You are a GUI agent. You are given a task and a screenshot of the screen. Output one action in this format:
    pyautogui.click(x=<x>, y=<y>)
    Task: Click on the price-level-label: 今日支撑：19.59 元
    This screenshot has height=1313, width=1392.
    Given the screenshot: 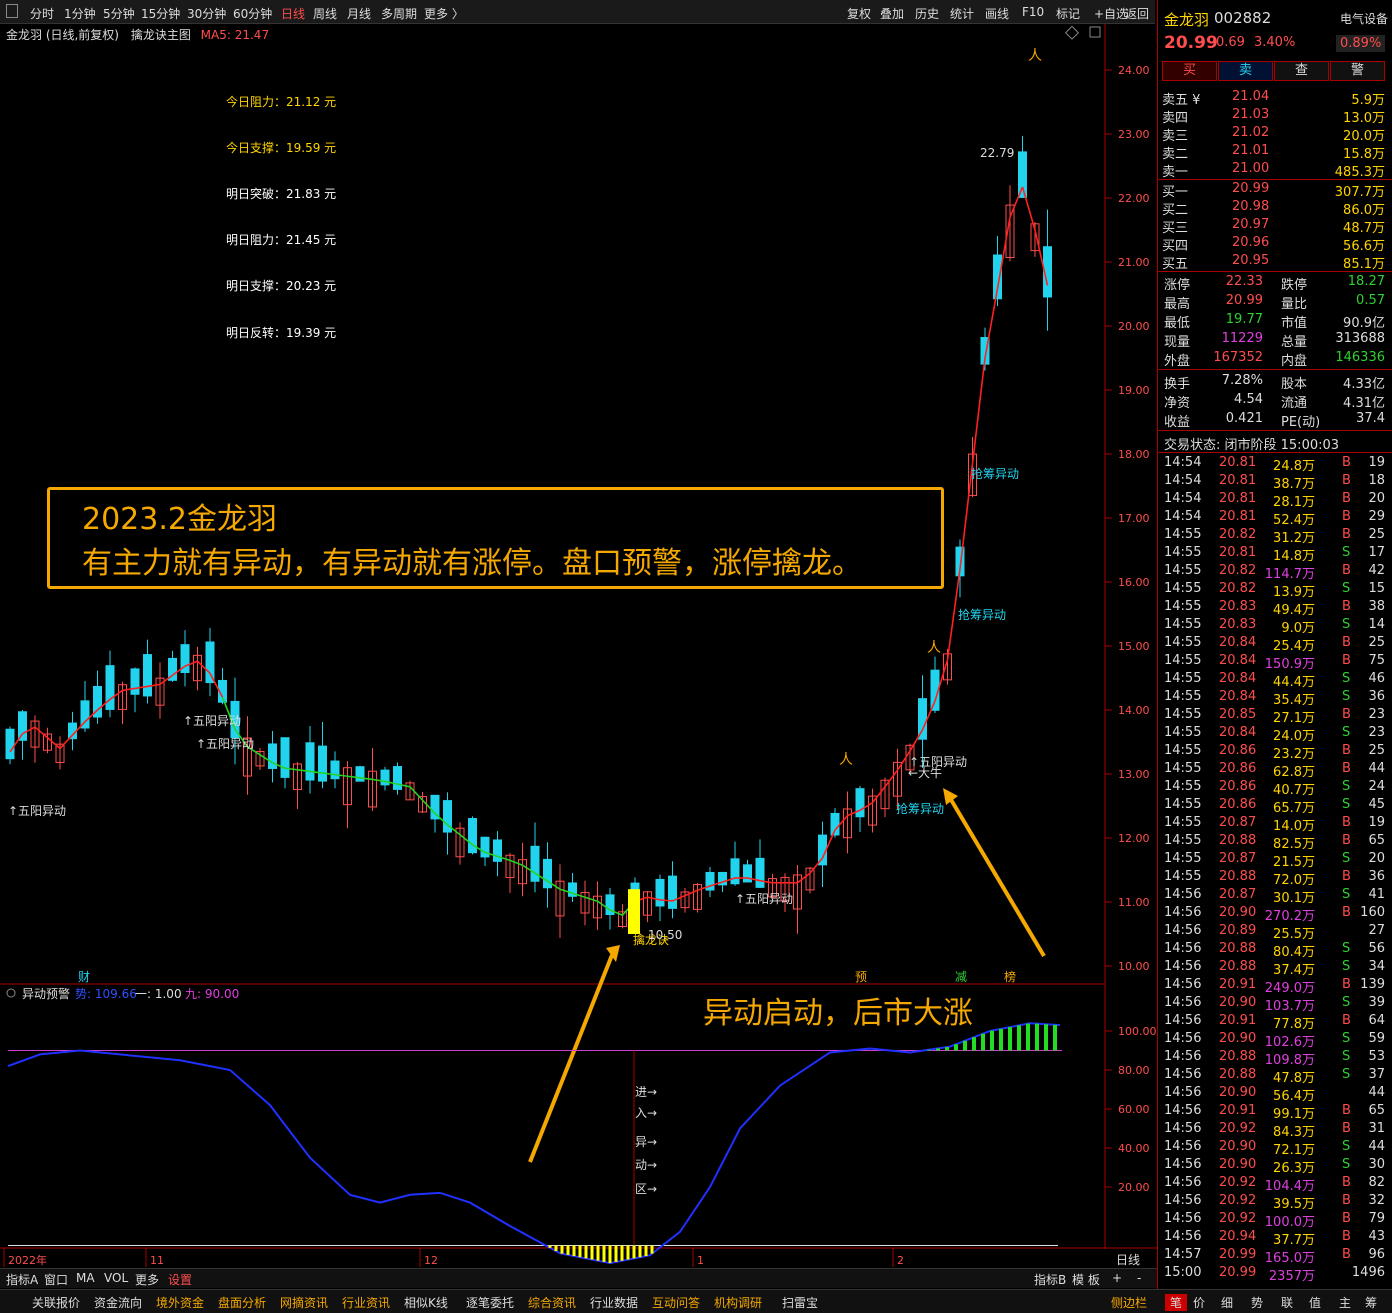 What is the action you would take?
    pyautogui.click(x=281, y=148)
    